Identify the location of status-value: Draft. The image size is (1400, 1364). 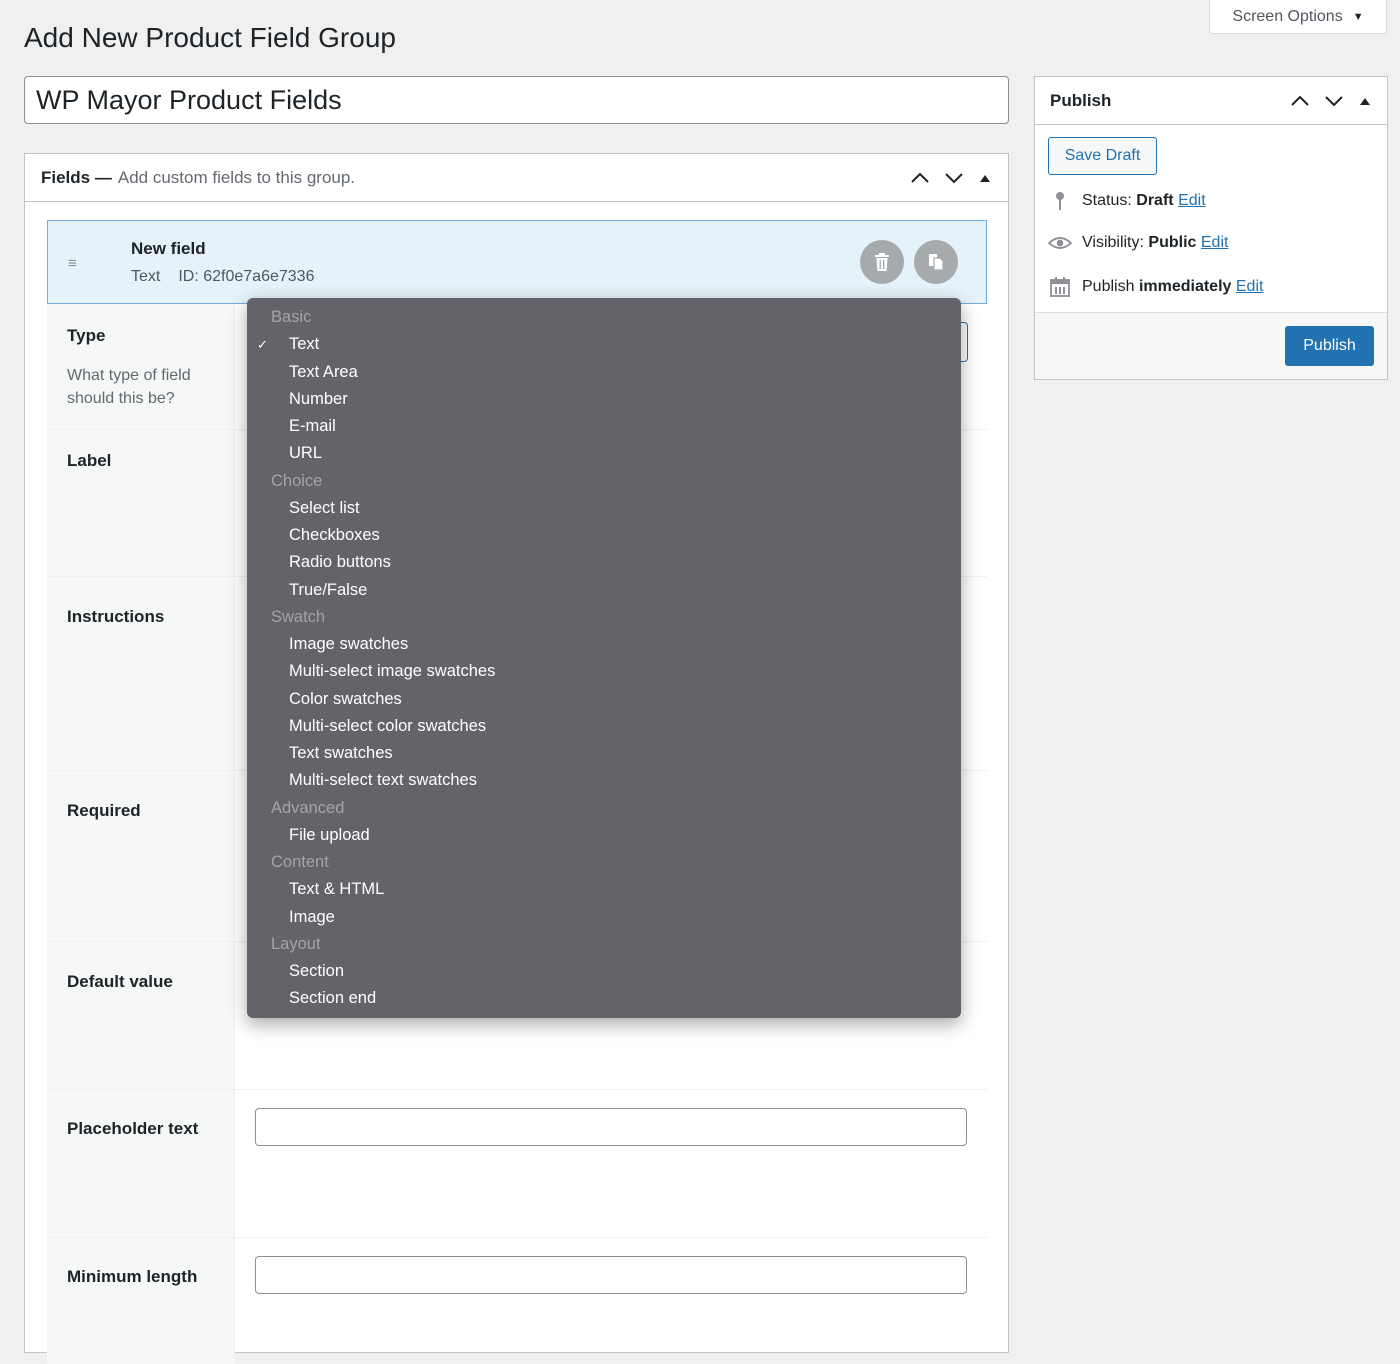
(1155, 200).